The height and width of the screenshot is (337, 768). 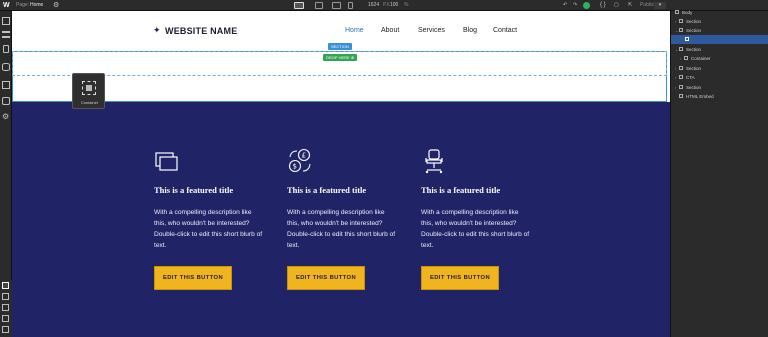 What do you see at coordinates (681, 96) in the screenshot?
I see `embed-icon` at bounding box center [681, 96].